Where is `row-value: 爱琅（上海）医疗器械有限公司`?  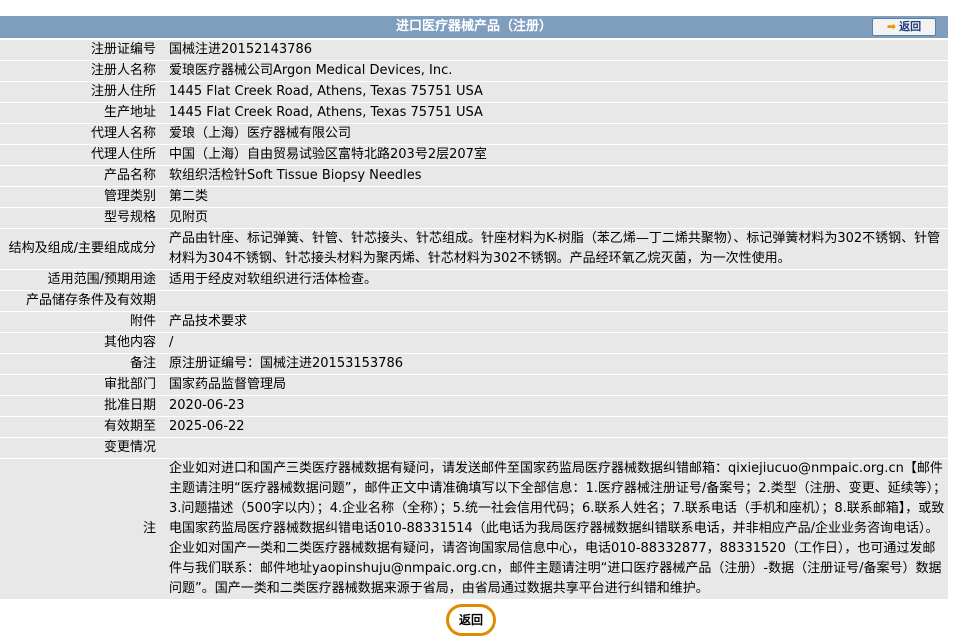 row-value: 爱琅（上海）医疗器械有限公司 is located at coordinates (555, 134).